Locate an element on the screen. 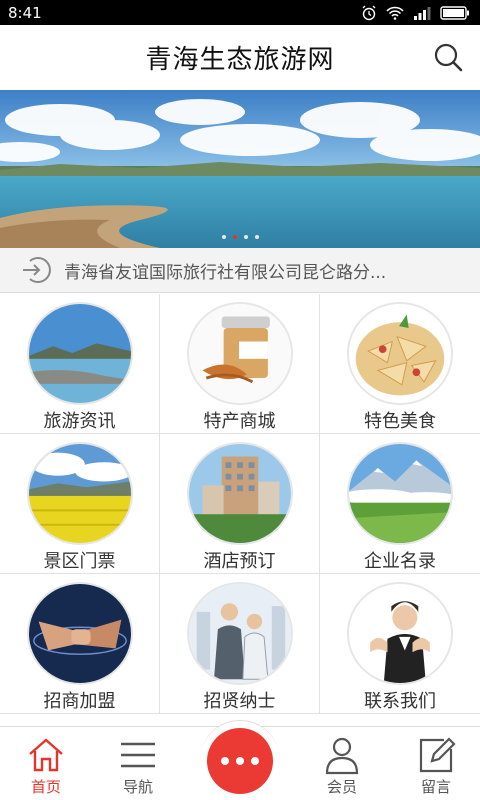 The image size is (480, 800). grid-item-investment-franchise: 招商加盟 is located at coordinates (80, 644).